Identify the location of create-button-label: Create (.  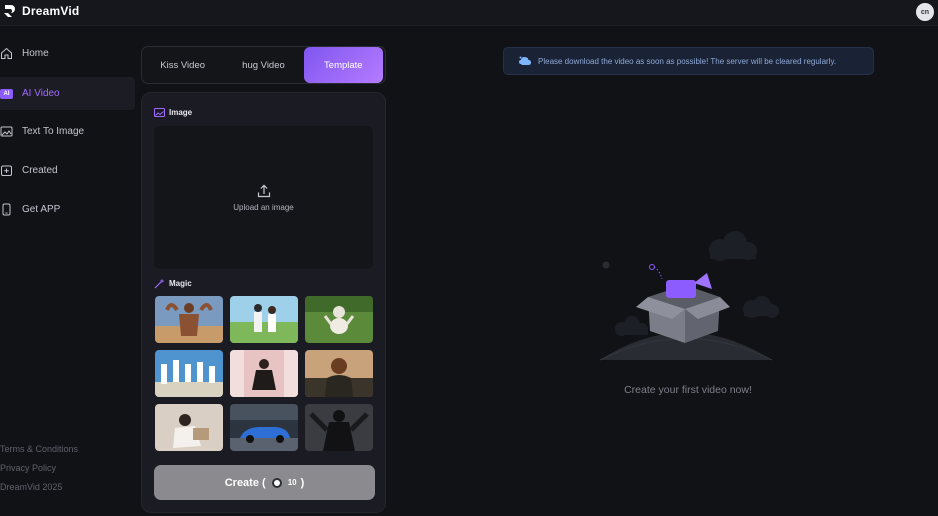
(245, 482).